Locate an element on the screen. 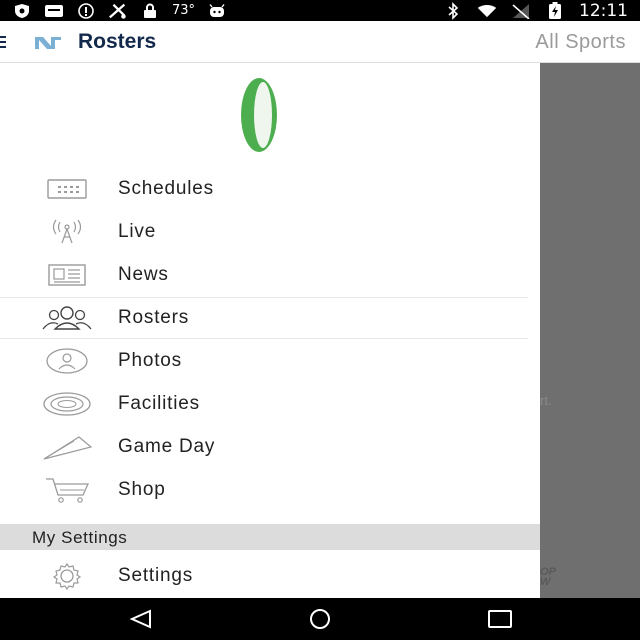  nc-logo-icon is located at coordinates (48, 42).